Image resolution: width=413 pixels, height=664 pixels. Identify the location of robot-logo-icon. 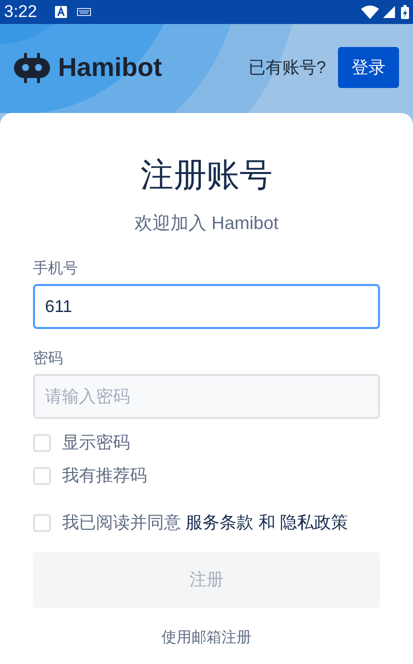
(32, 67).